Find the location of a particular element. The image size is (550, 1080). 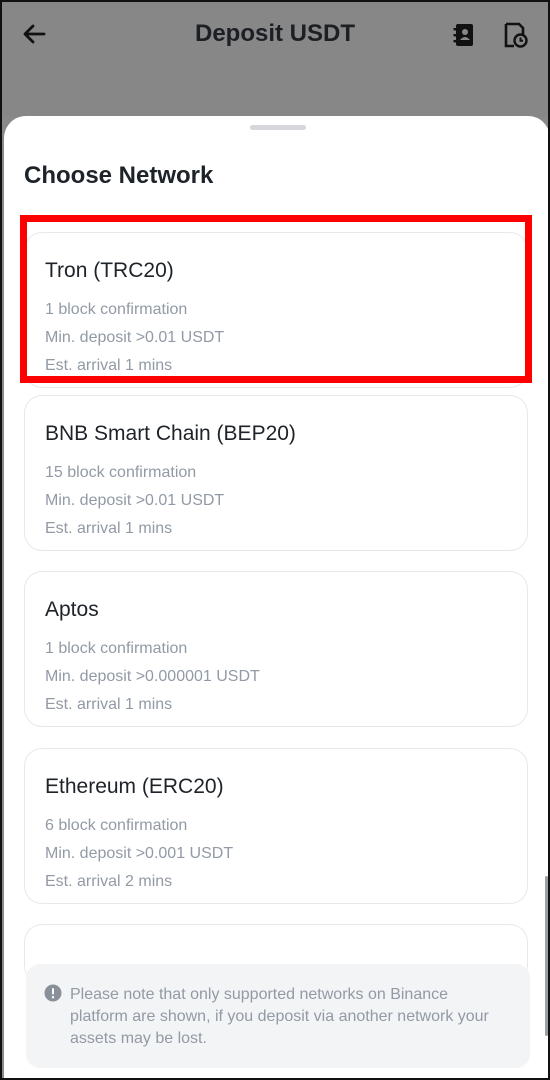

network-min-deposit: Min. deposit >0.001 USDT is located at coordinates (139, 853).